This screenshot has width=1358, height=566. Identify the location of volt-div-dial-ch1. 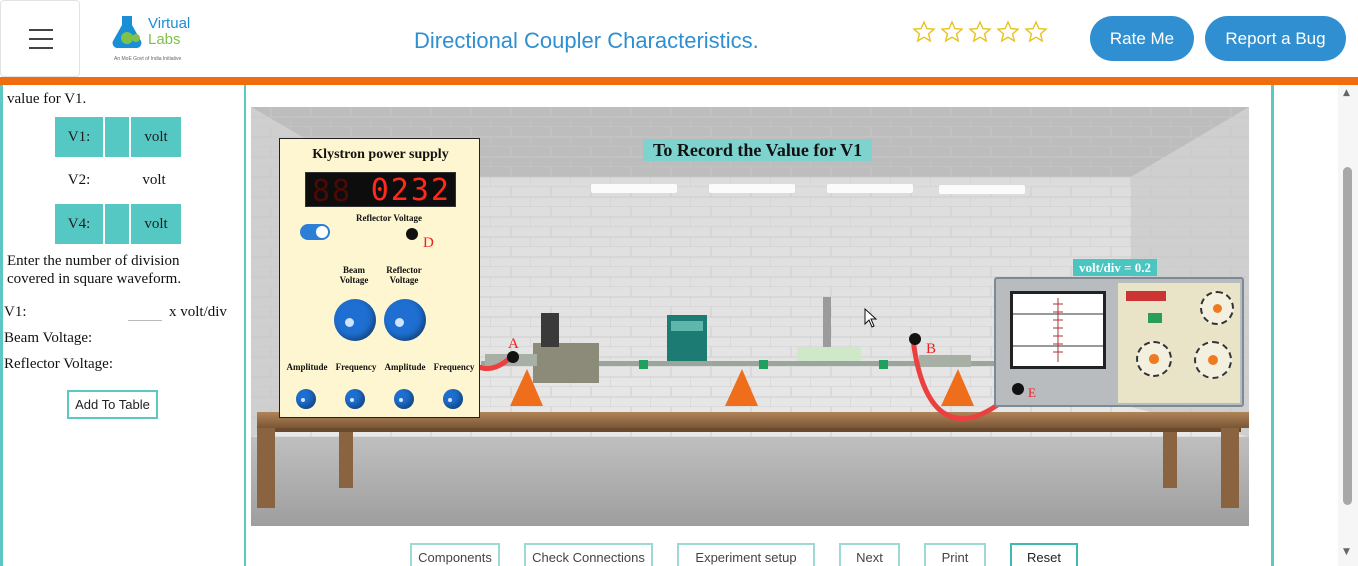
(1154, 359).